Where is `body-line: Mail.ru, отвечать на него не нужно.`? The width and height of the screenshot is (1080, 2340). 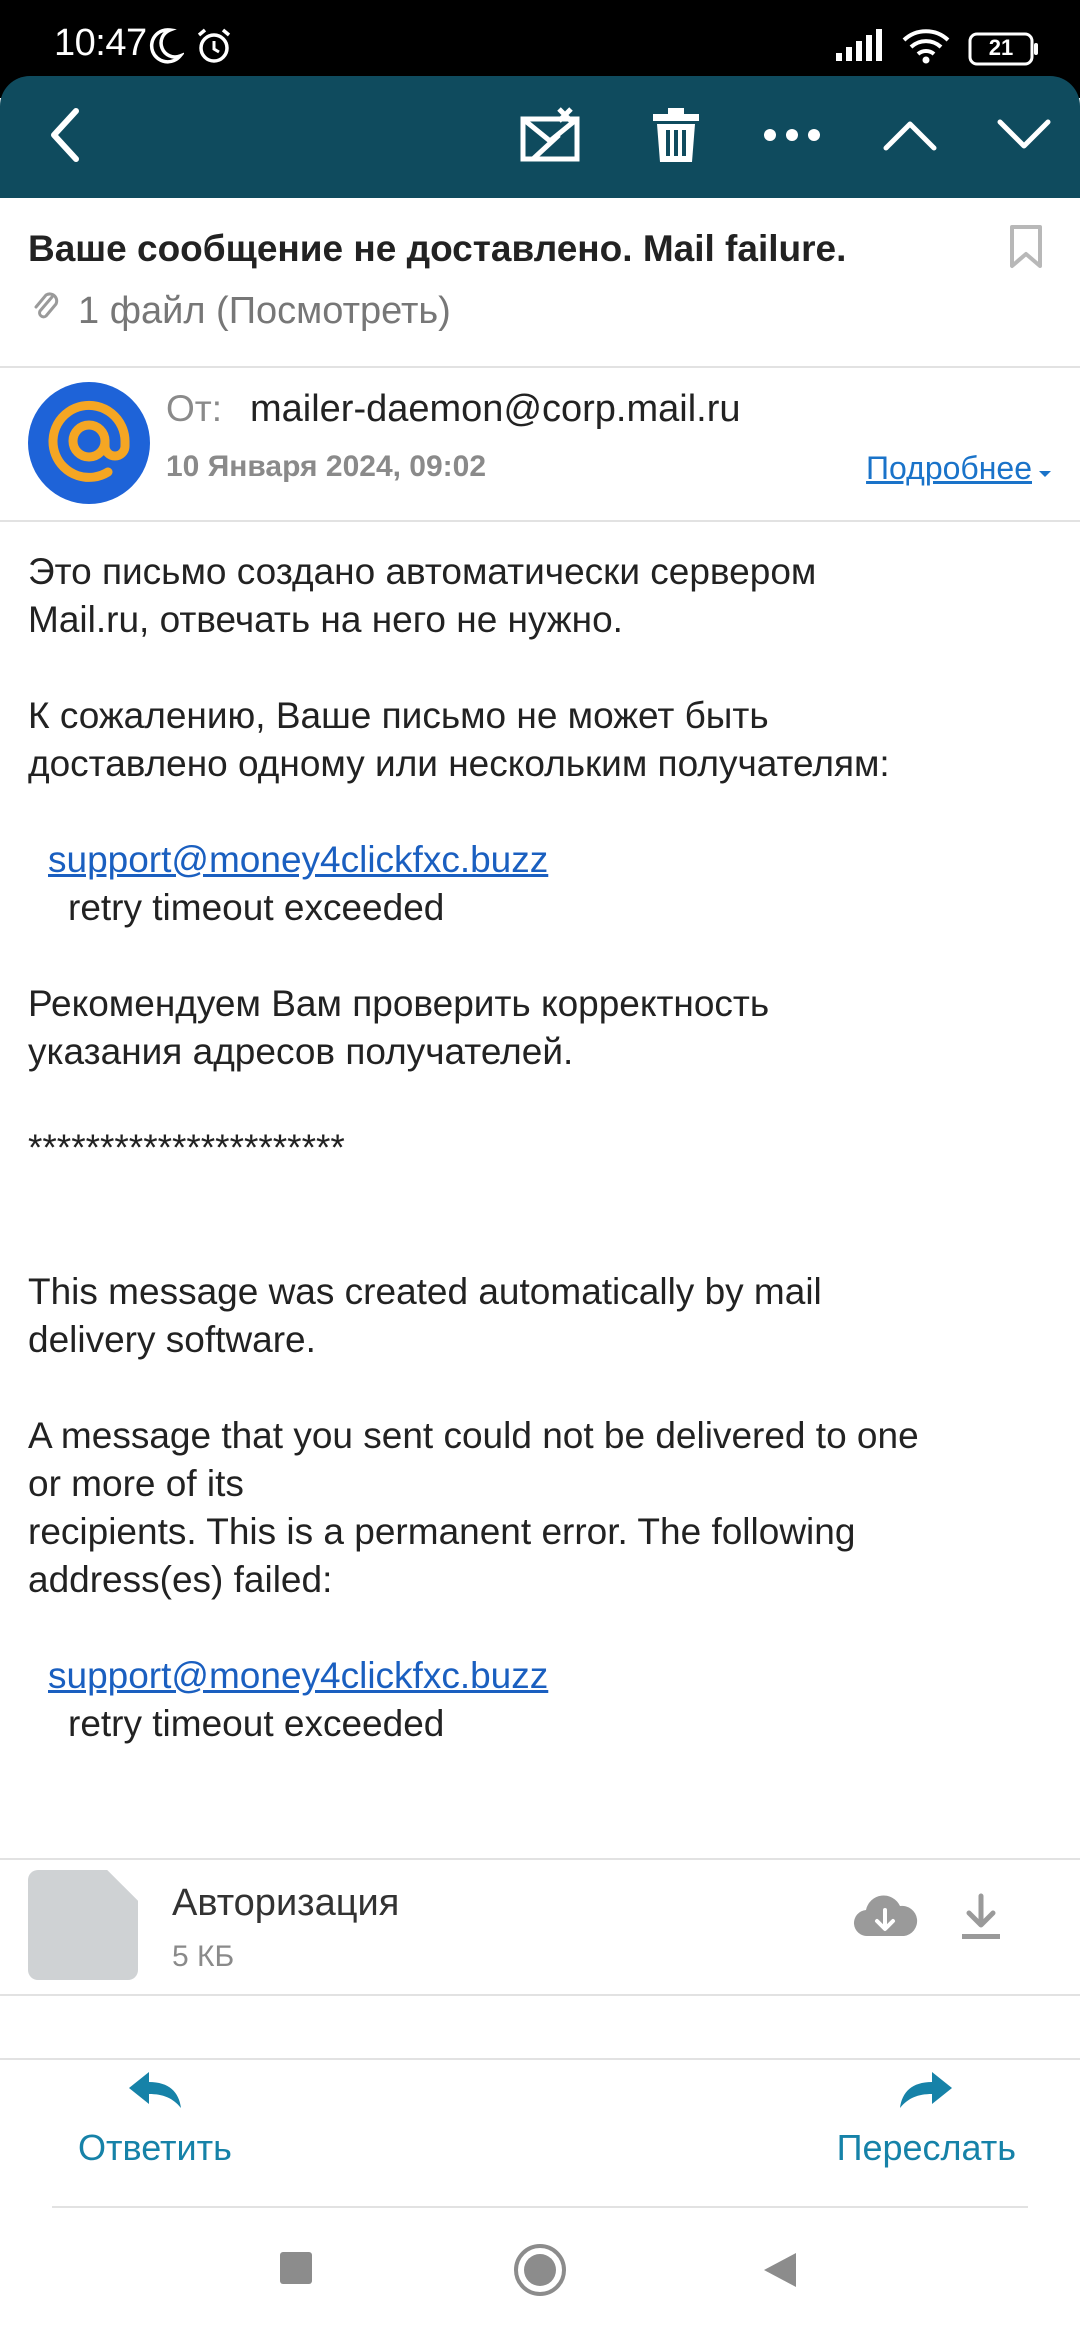
body-line: Mail.ru, отвечать на него не нужно. is located at coordinates (325, 619).